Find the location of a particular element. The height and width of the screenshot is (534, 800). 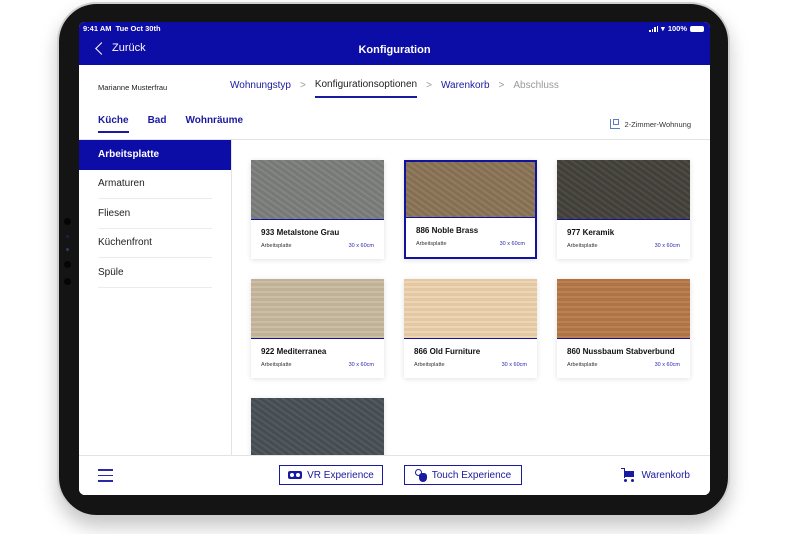

vr-experience-button: VR Experience is located at coordinates (331, 475).